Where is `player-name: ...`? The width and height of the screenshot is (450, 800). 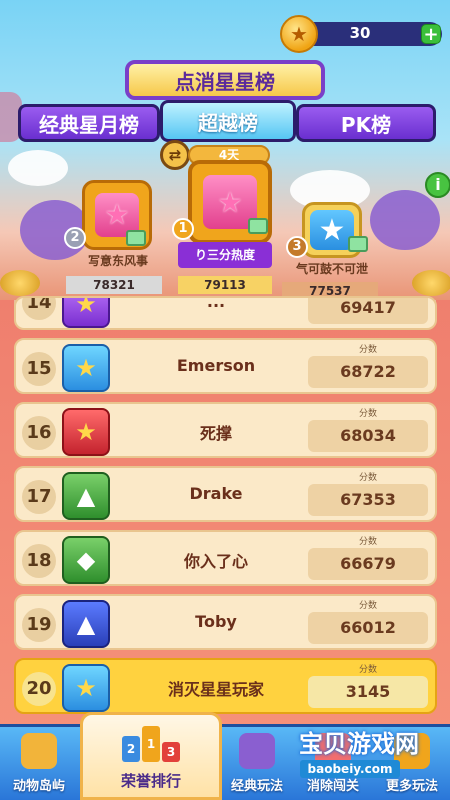 player-name: ... is located at coordinates (216, 303).